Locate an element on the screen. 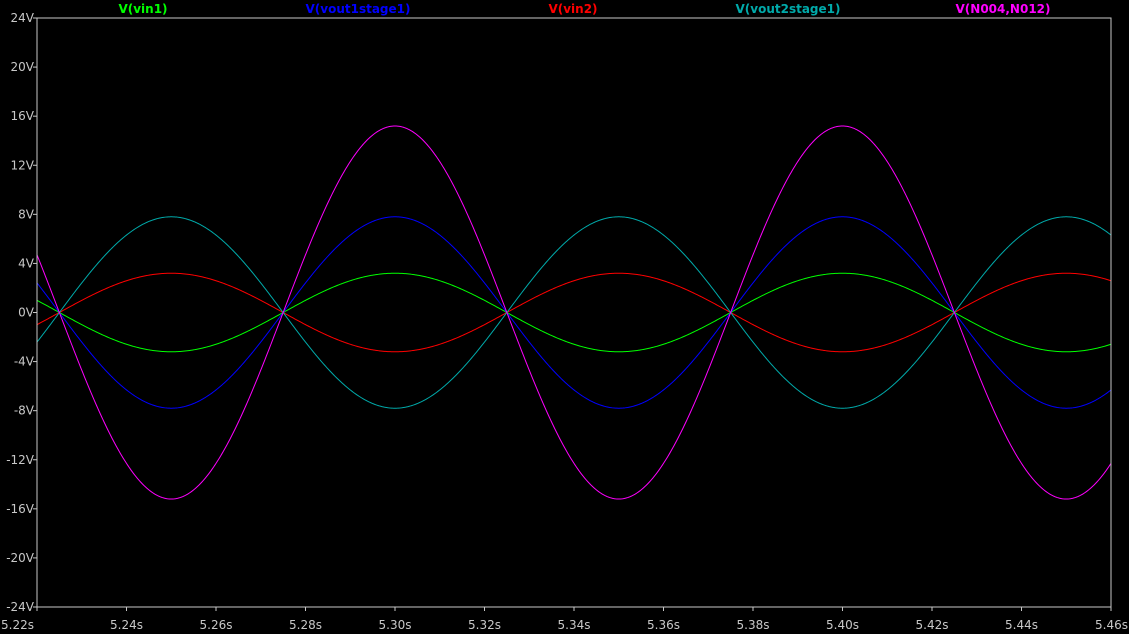 This screenshot has width=1129, height=634. y-tick-label: 8V is located at coordinates (26, 214).